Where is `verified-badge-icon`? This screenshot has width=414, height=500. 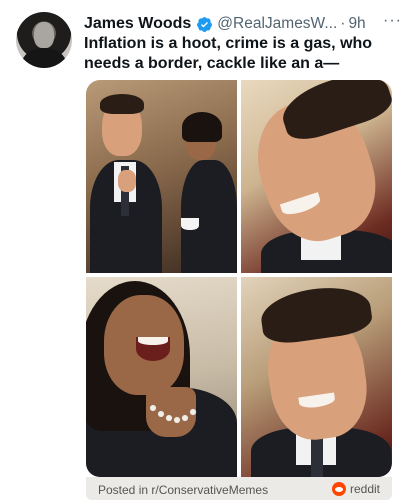
verified-badge-icon is located at coordinates (205, 24).